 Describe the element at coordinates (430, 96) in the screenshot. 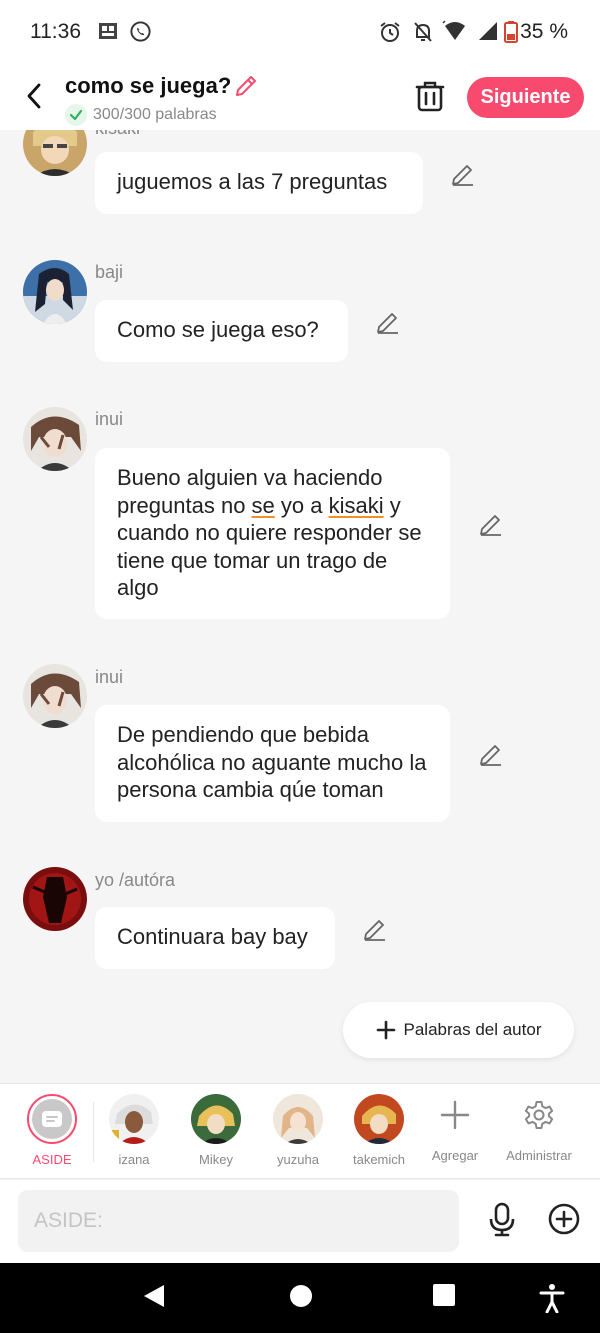

I see `trash-icon` at that location.